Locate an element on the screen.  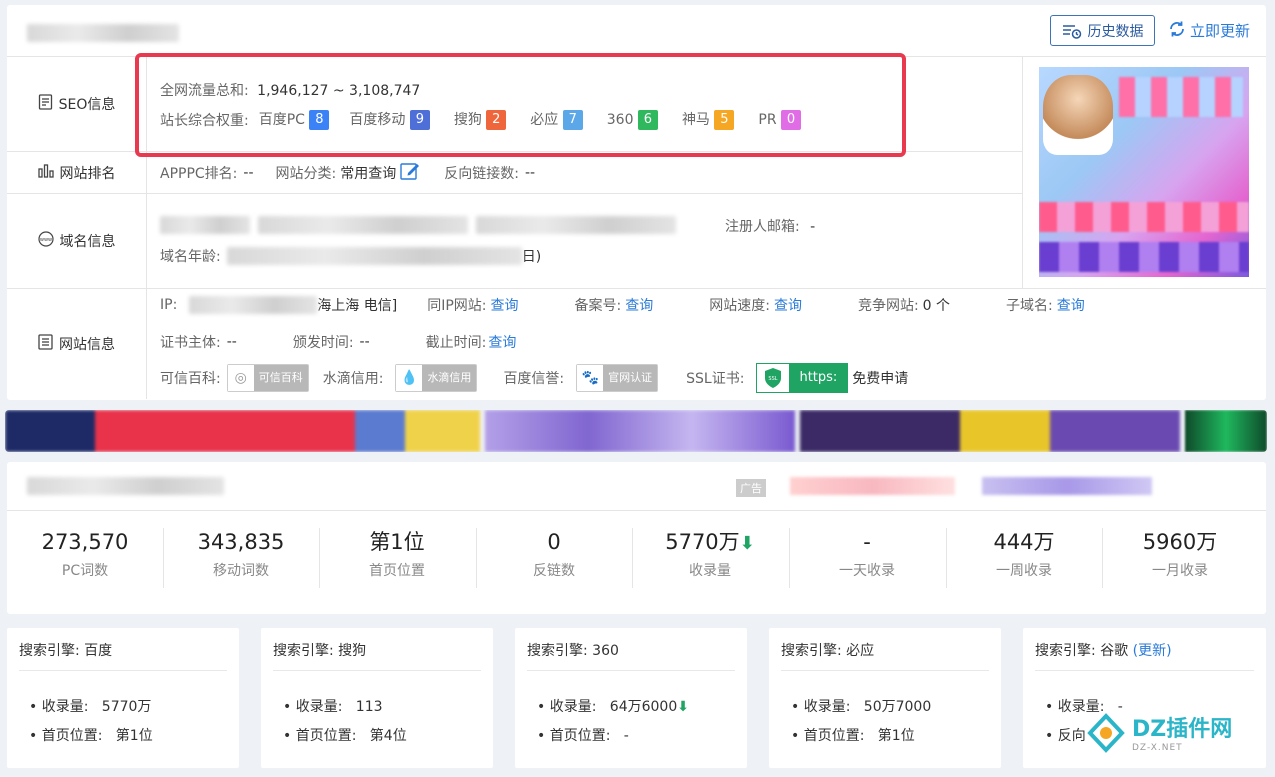
stat-value: 0 is located at coordinates (554, 542).